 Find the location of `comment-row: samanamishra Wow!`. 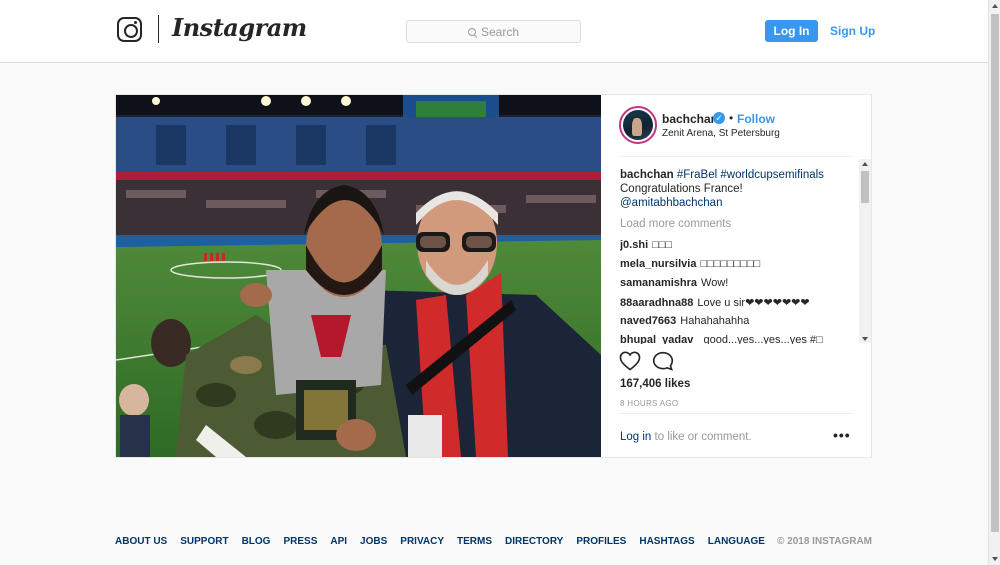

comment-row: samanamishra Wow! is located at coordinates (739, 283).